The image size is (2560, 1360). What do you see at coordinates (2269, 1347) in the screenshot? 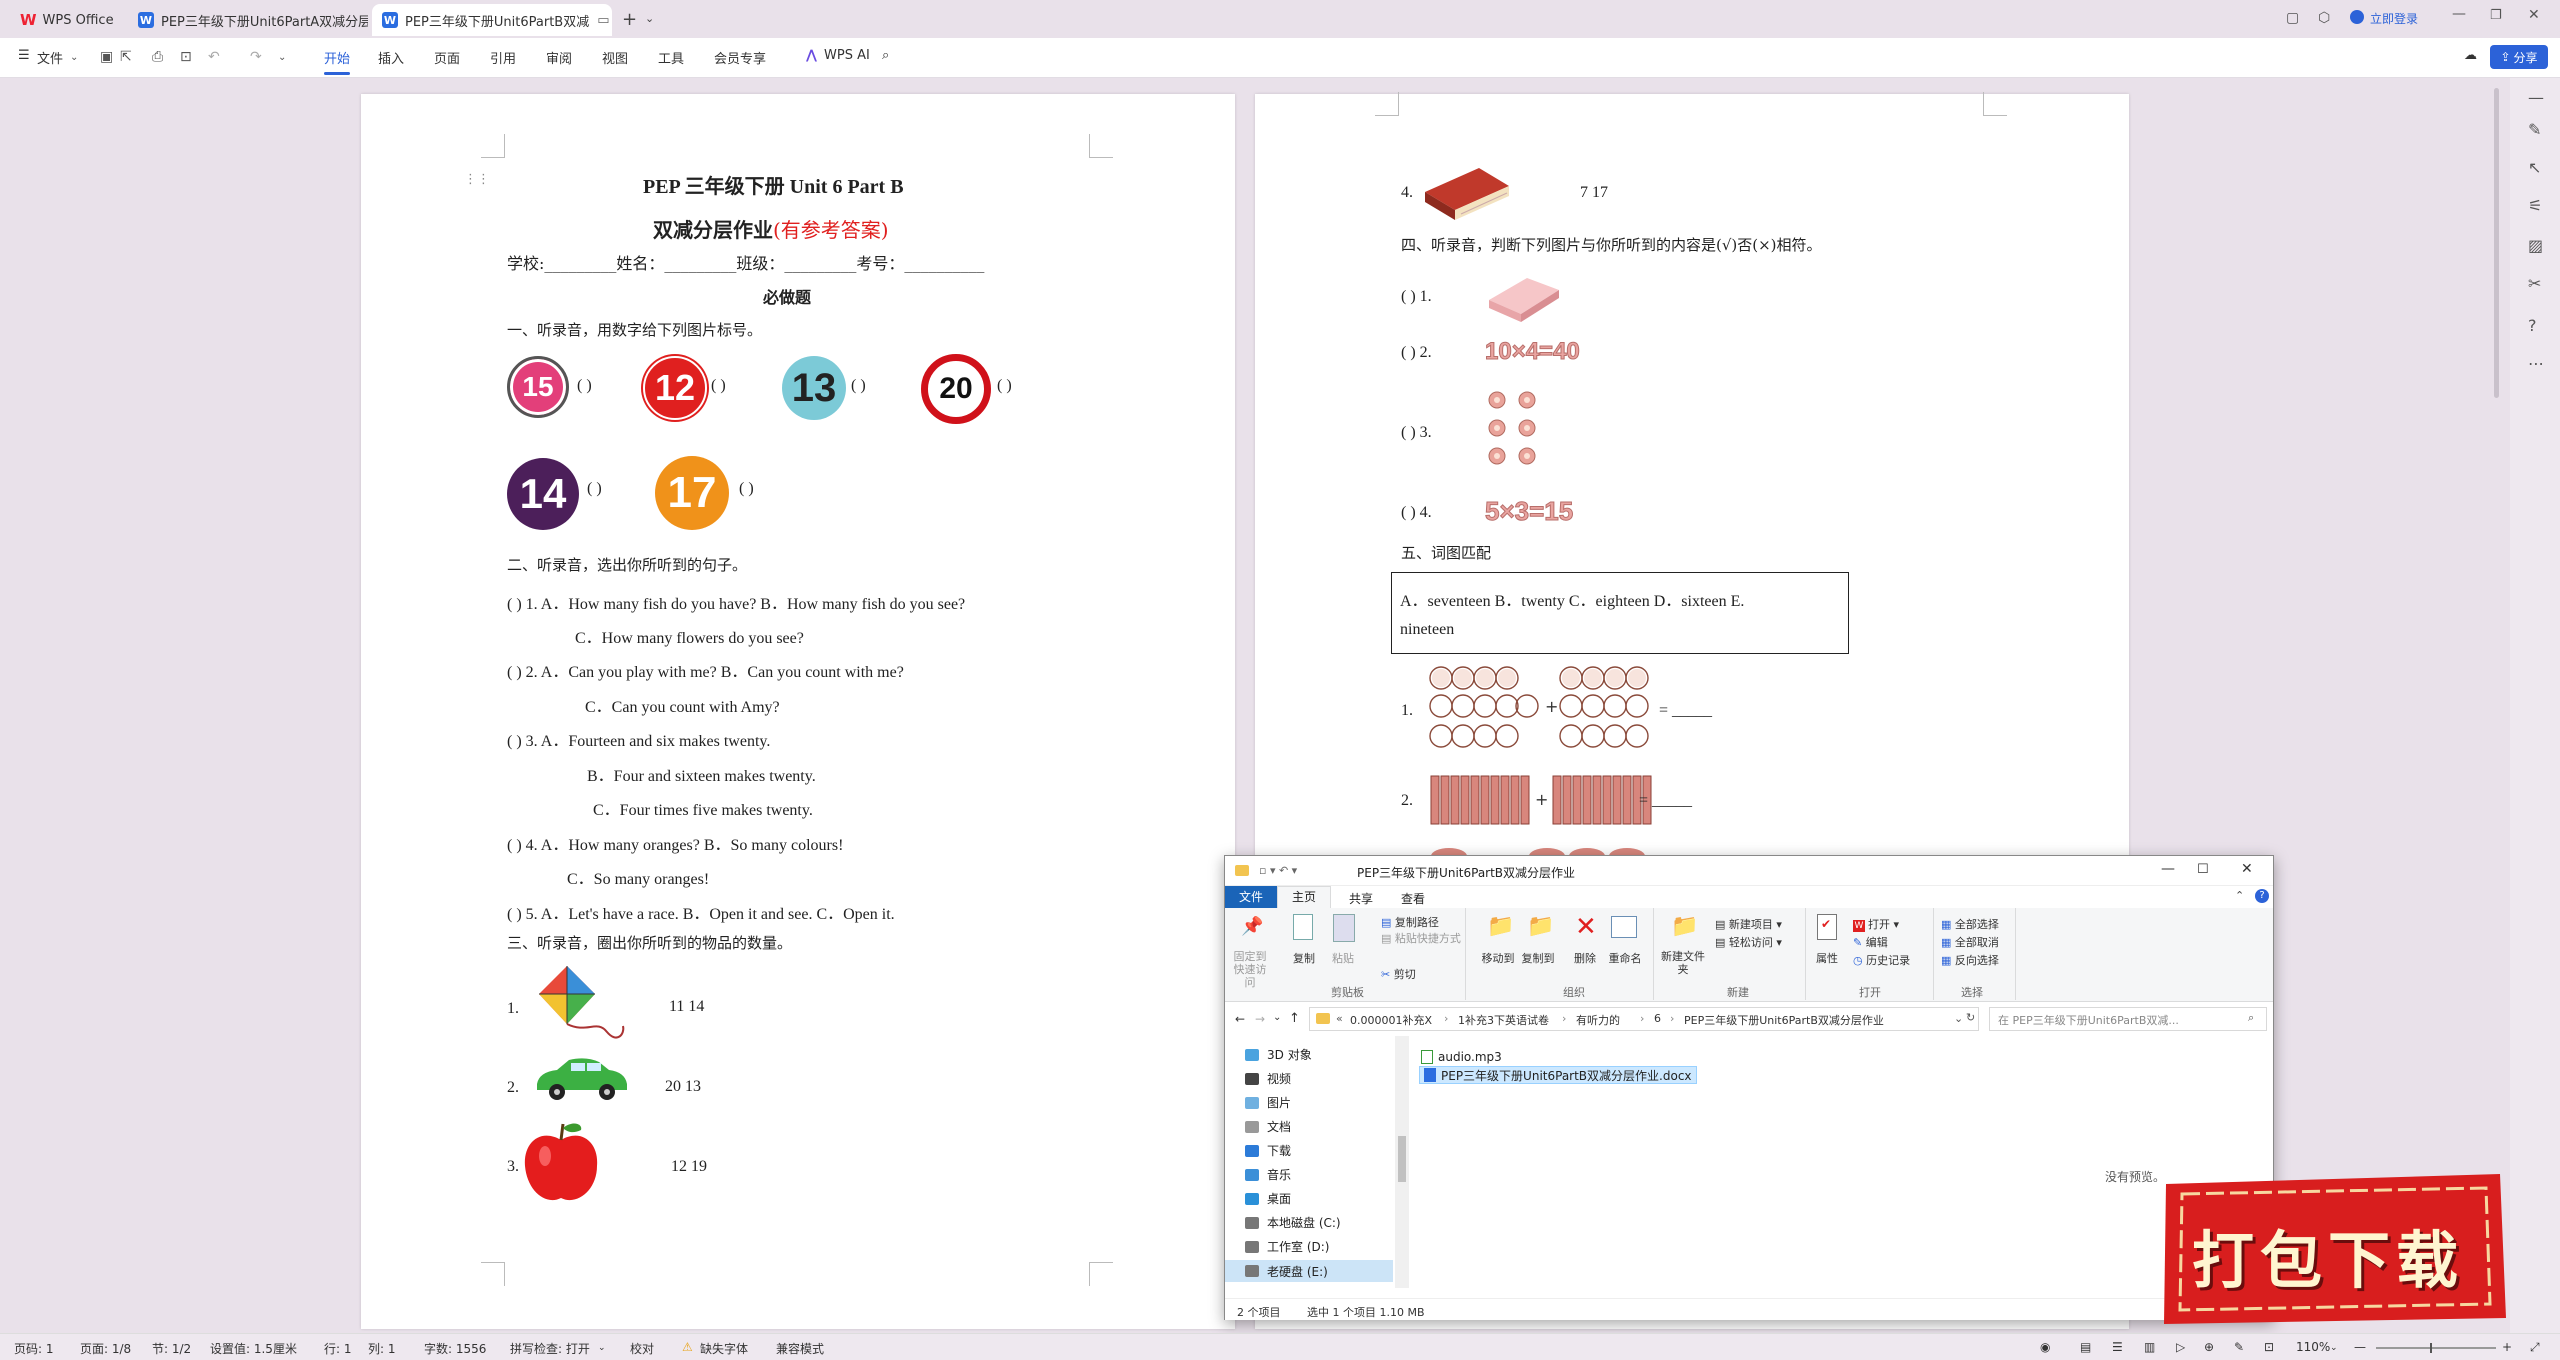
I see `fit-icon: ⊡` at bounding box center [2269, 1347].